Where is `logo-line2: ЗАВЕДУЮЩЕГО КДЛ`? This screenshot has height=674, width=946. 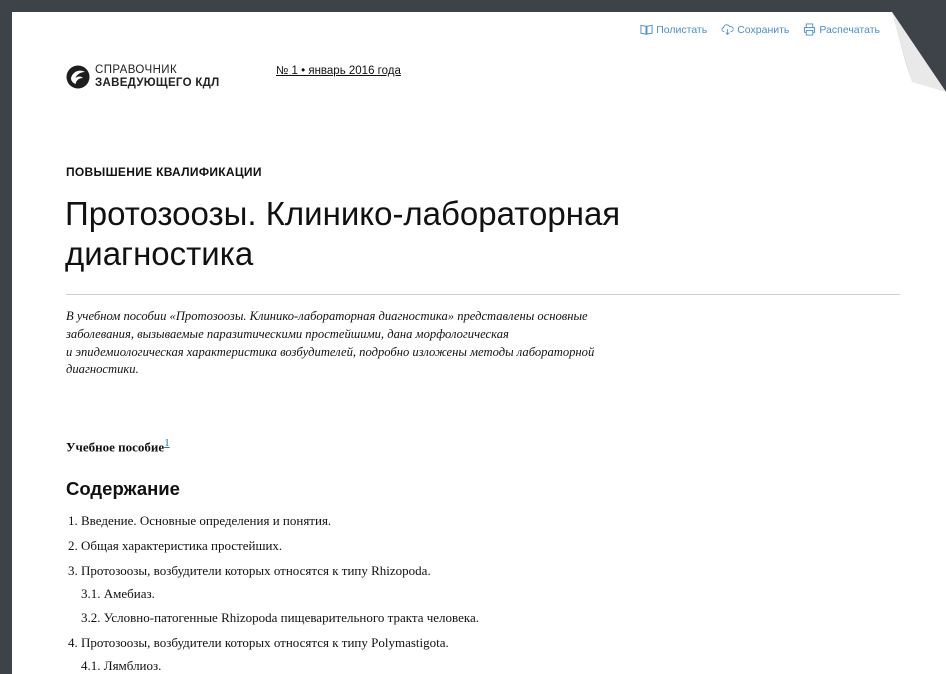
logo-line2: ЗАВЕДУЮЩЕГО КДЛ is located at coordinates (157, 83).